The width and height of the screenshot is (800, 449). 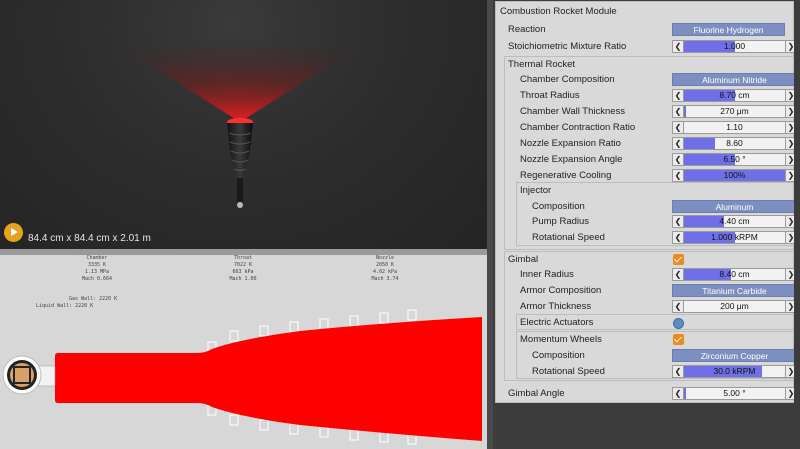 I want to click on pump-radius-spinner: ❮ 4.40 cm ❯, so click(x=734, y=221).